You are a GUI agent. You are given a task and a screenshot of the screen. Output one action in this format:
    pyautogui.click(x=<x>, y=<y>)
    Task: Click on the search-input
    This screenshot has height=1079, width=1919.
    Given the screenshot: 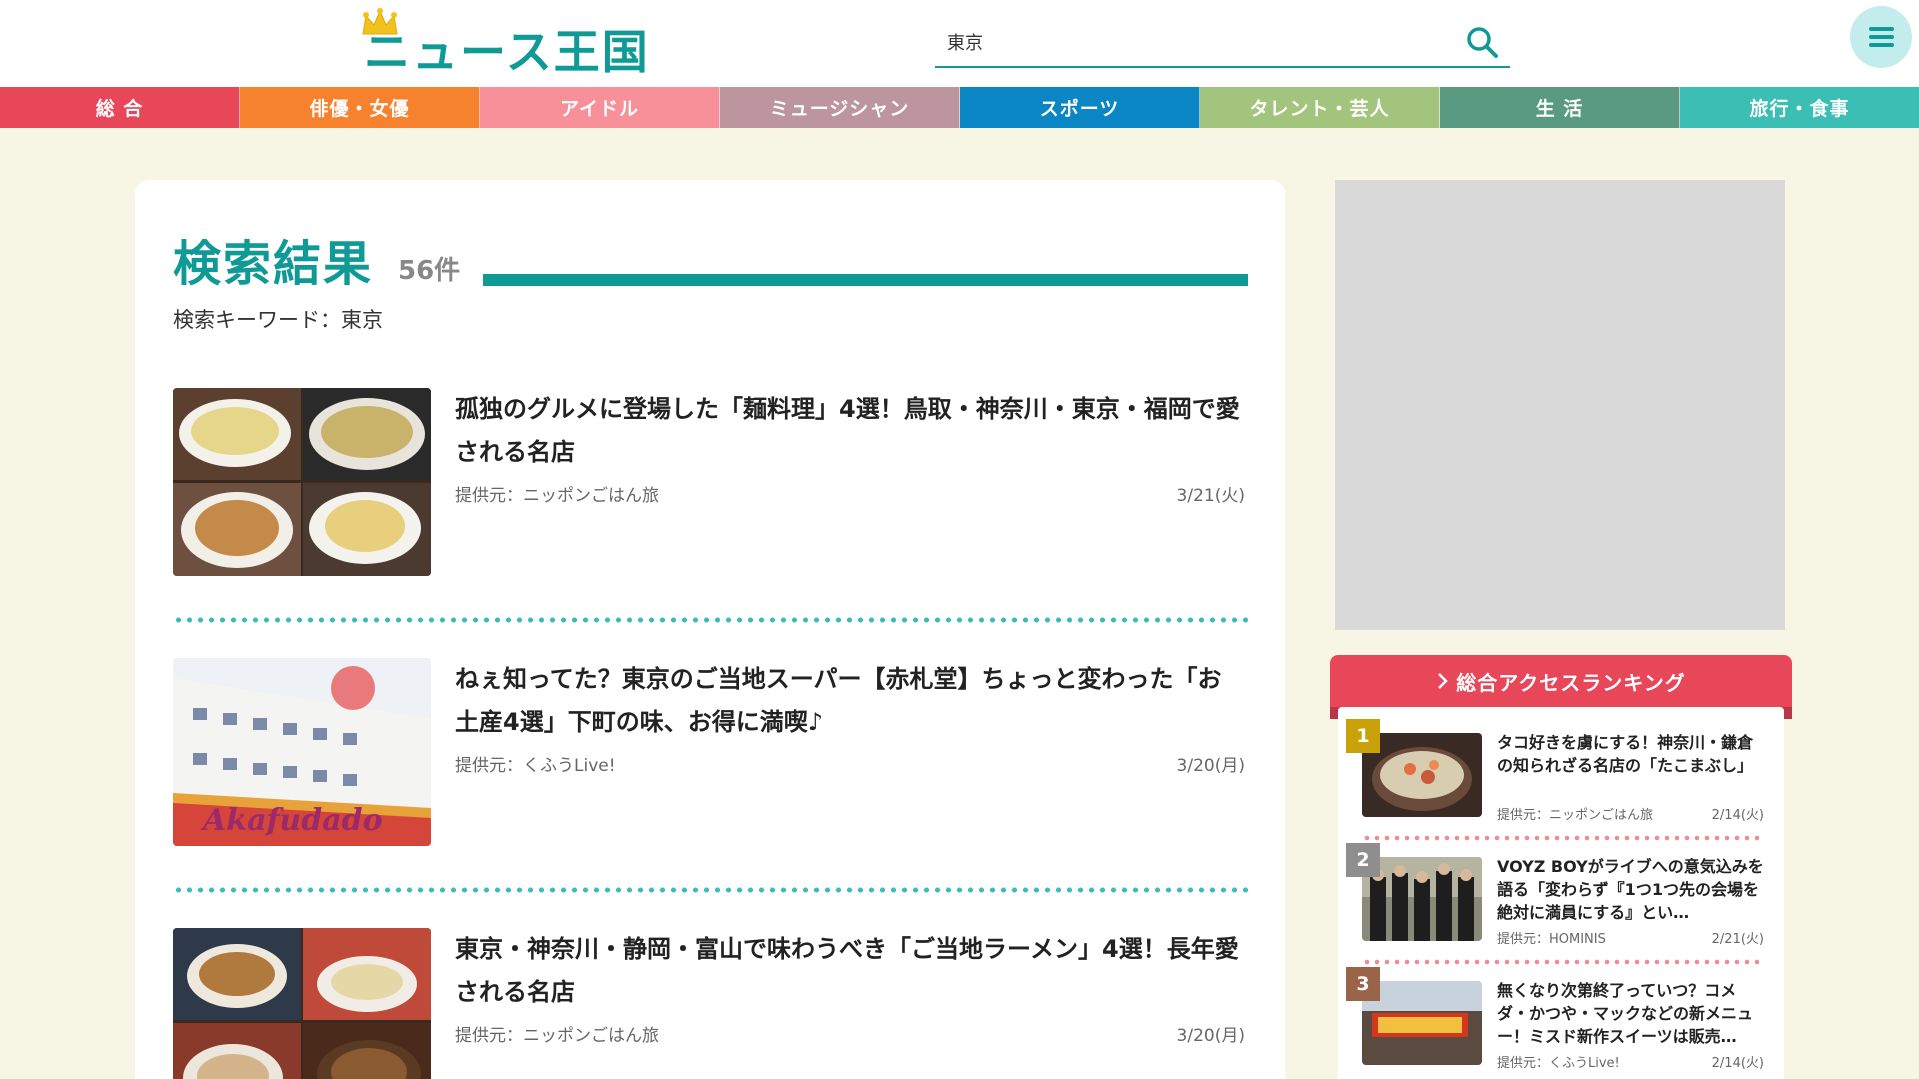 What is the action you would take?
    pyautogui.click(x=1197, y=42)
    